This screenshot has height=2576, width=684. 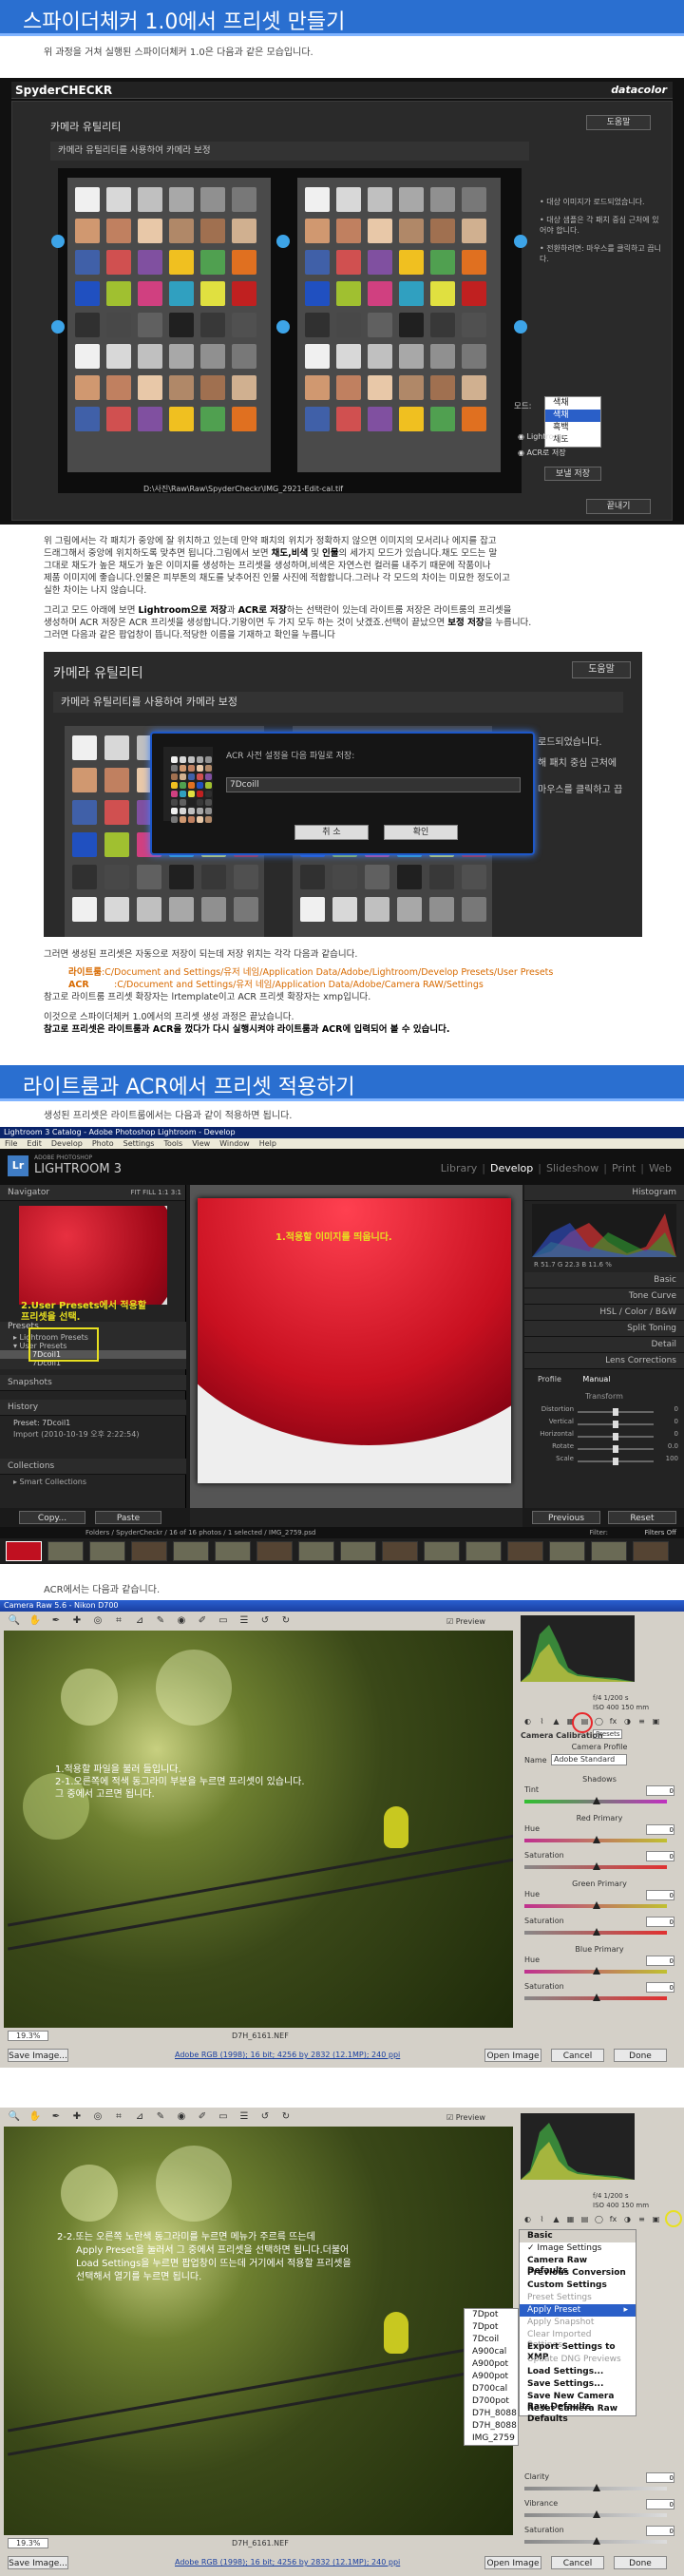 What do you see at coordinates (93, 1408) in the screenshot?
I see `history-header: History` at bounding box center [93, 1408].